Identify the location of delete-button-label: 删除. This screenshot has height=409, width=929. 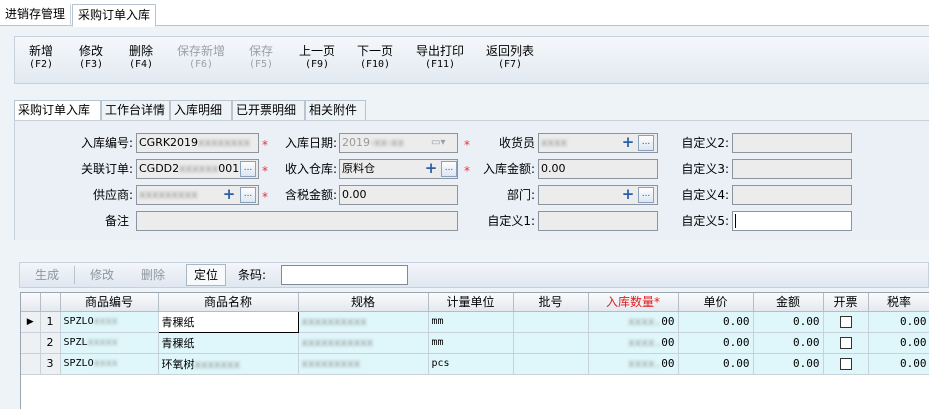
(141, 51).